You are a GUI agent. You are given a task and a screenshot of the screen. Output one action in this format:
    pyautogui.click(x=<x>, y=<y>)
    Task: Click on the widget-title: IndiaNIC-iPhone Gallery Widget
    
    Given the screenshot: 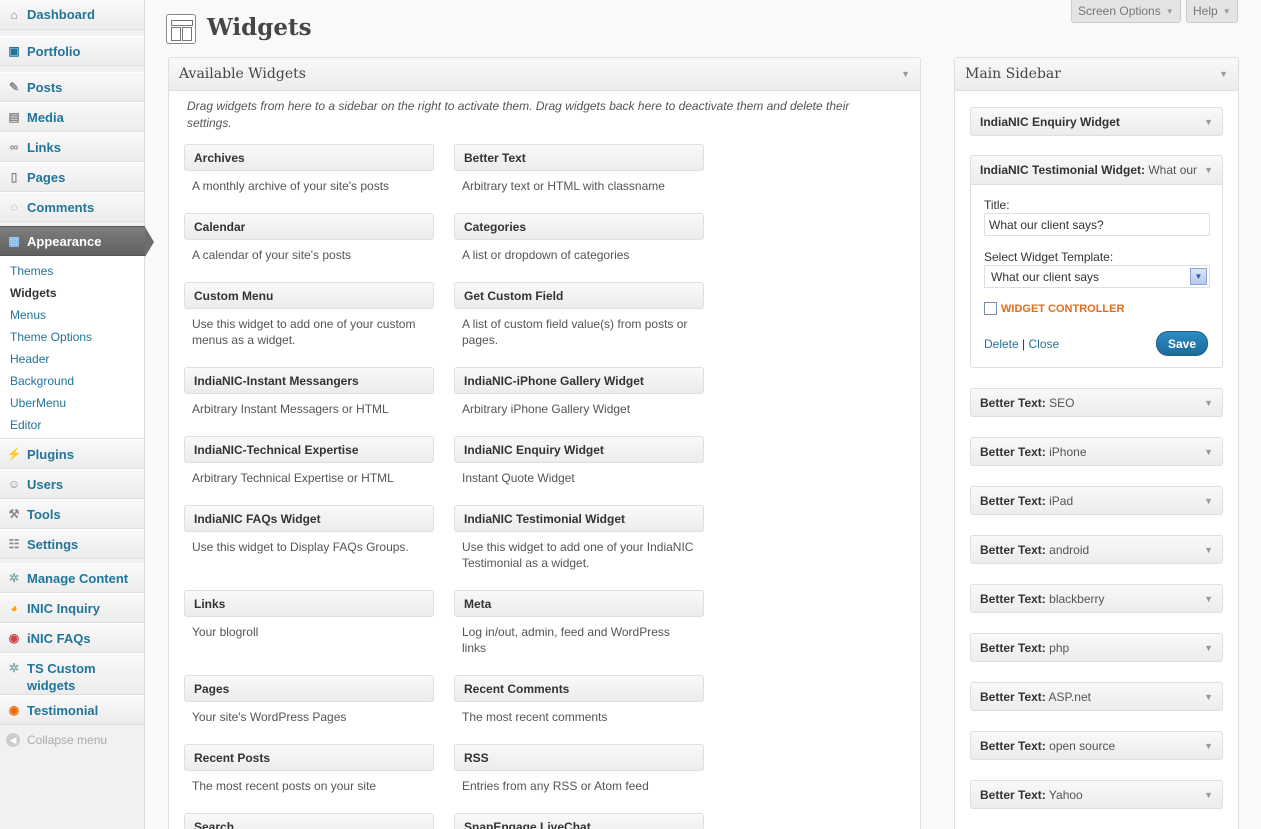 What is the action you would take?
    pyautogui.click(x=579, y=380)
    